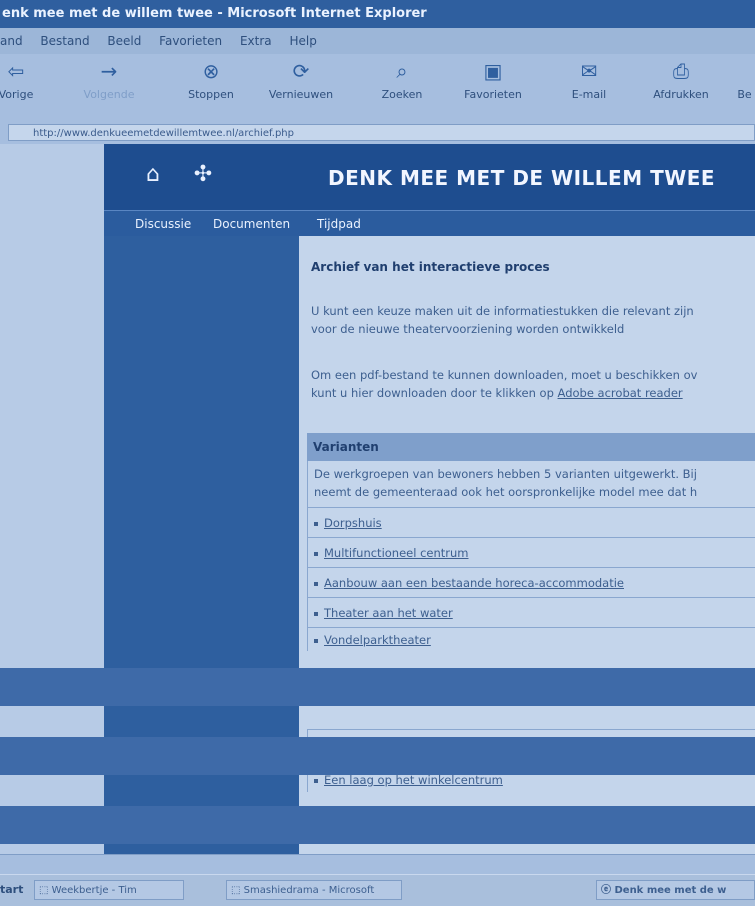  I want to click on site-nav: Discussie Documenten Tijdpad, so click(429, 223).